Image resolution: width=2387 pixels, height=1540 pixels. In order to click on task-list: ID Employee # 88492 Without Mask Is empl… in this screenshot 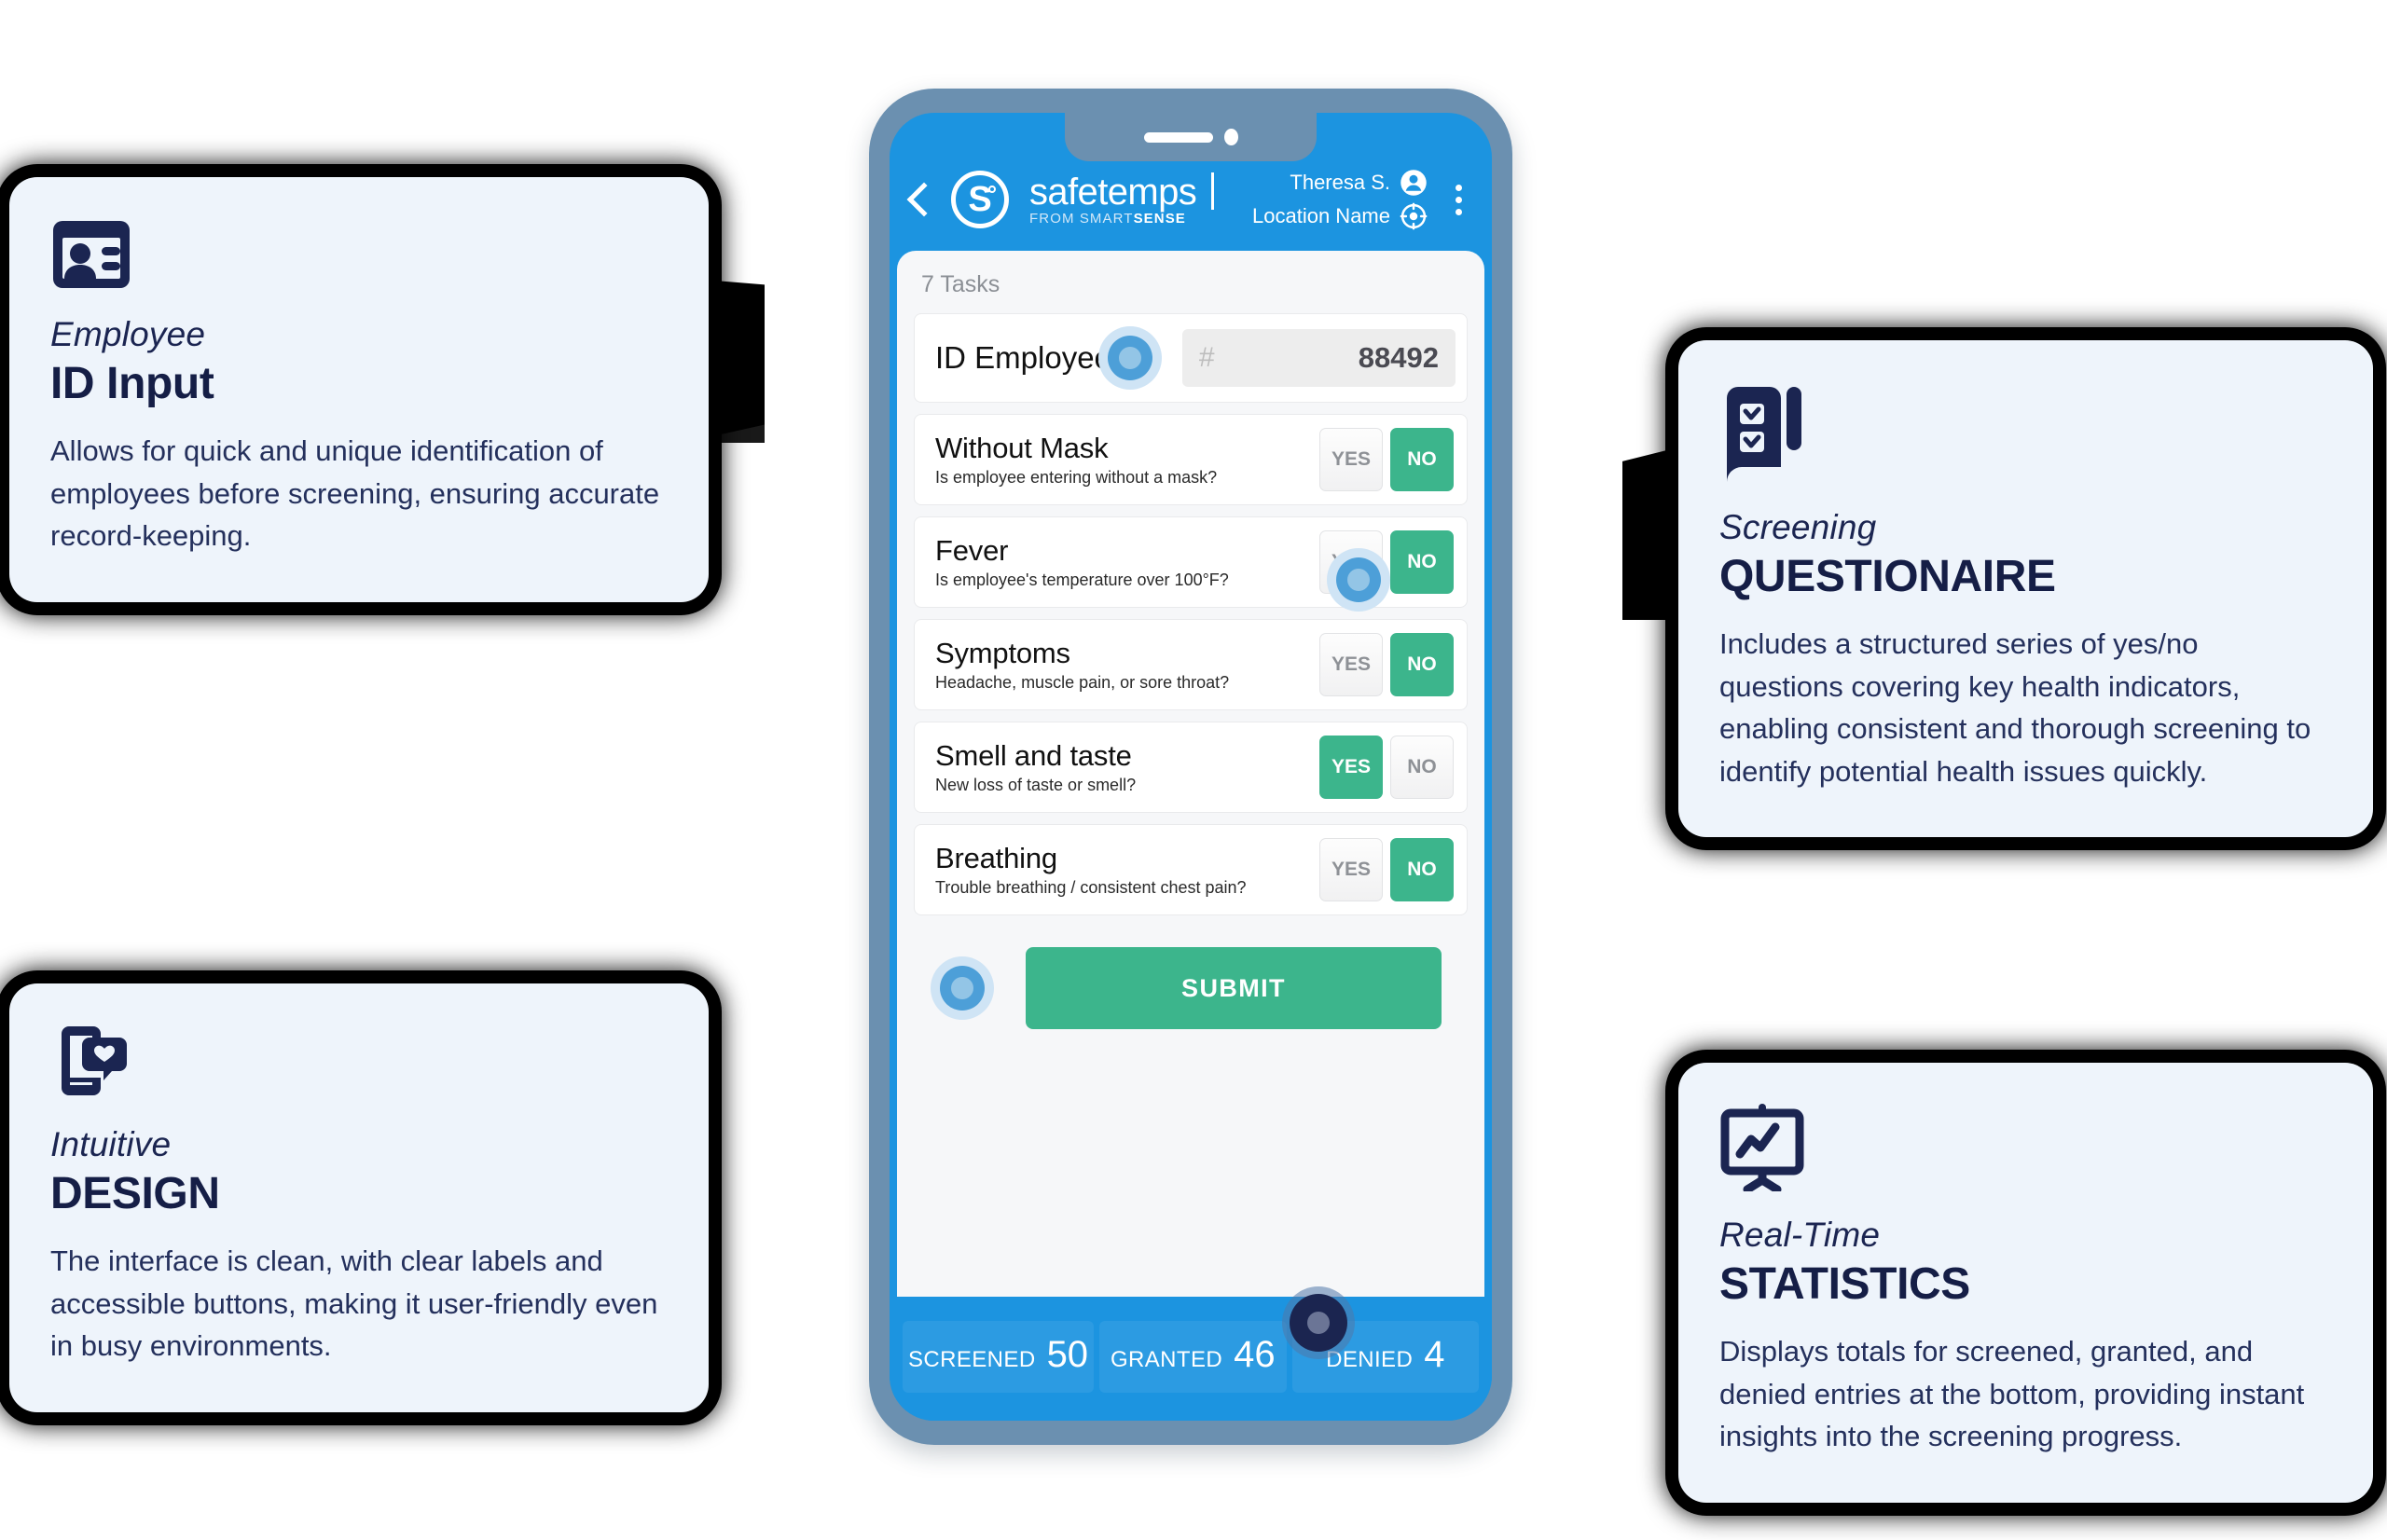, I will do `click(1190, 614)`.